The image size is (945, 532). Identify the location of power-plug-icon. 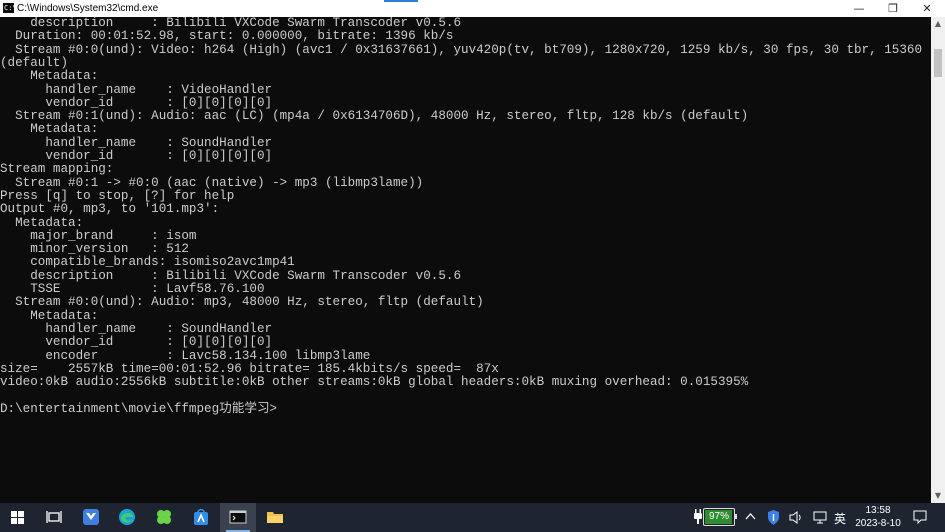
(698, 516).